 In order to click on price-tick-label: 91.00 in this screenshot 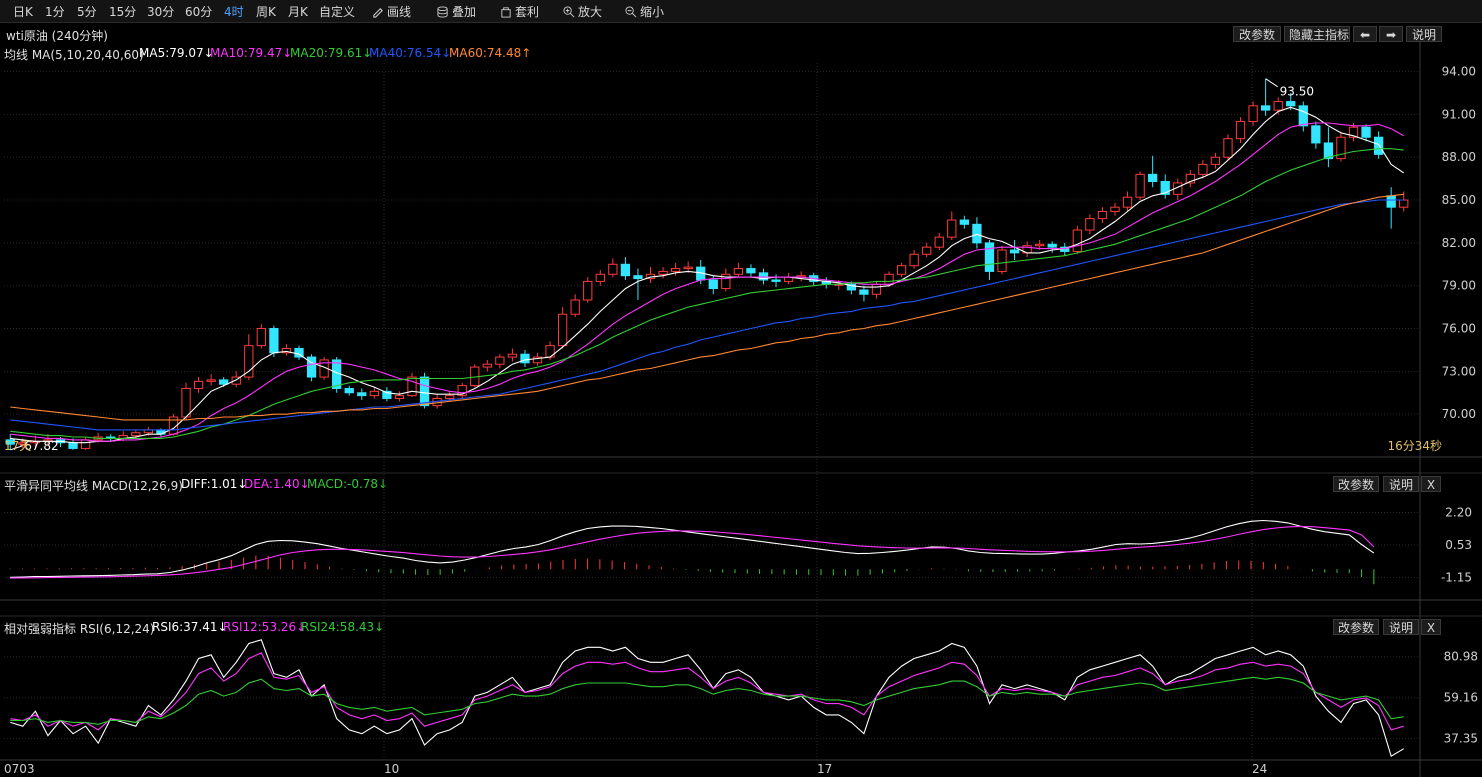, I will do `click(1459, 114)`.